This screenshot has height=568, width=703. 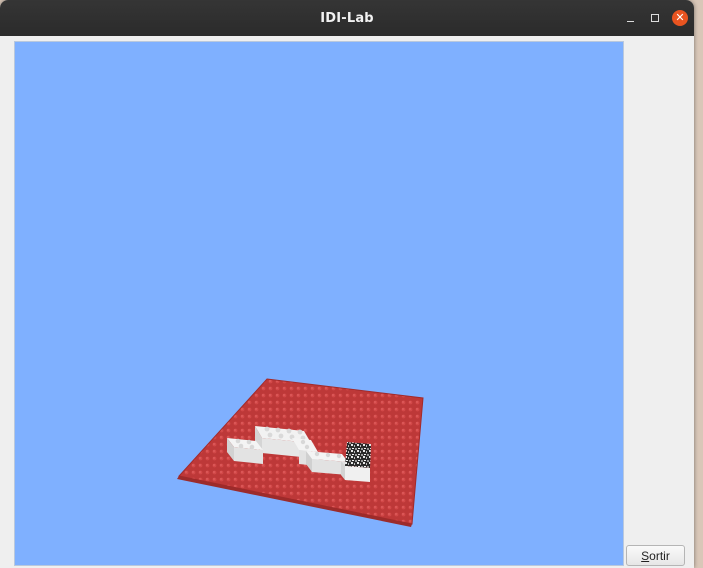 What do you see at coordinates (630, 21) in the screenshot?
I see `minimize-icon` at bounding box center [630, 21].